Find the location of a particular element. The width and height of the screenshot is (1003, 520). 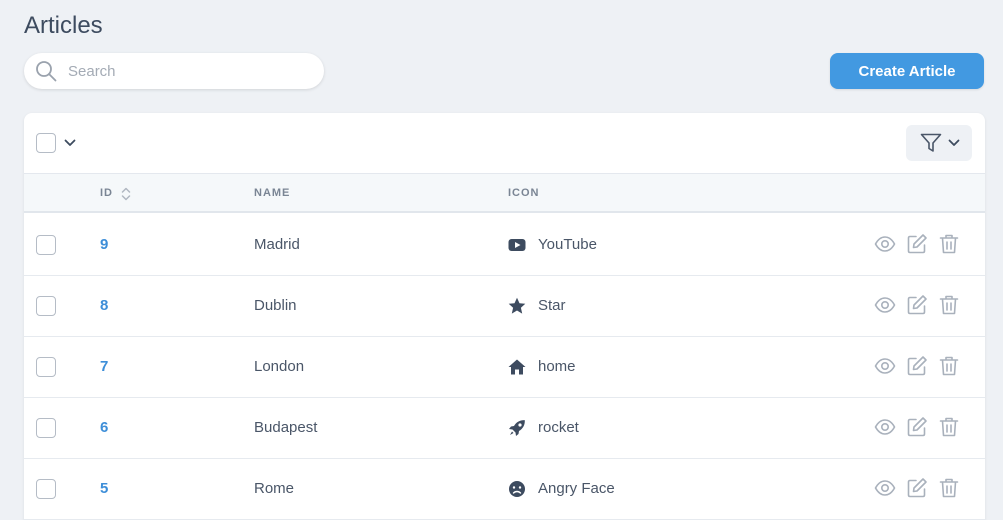

article-name: Madrid is located at coordinates (277, 244).